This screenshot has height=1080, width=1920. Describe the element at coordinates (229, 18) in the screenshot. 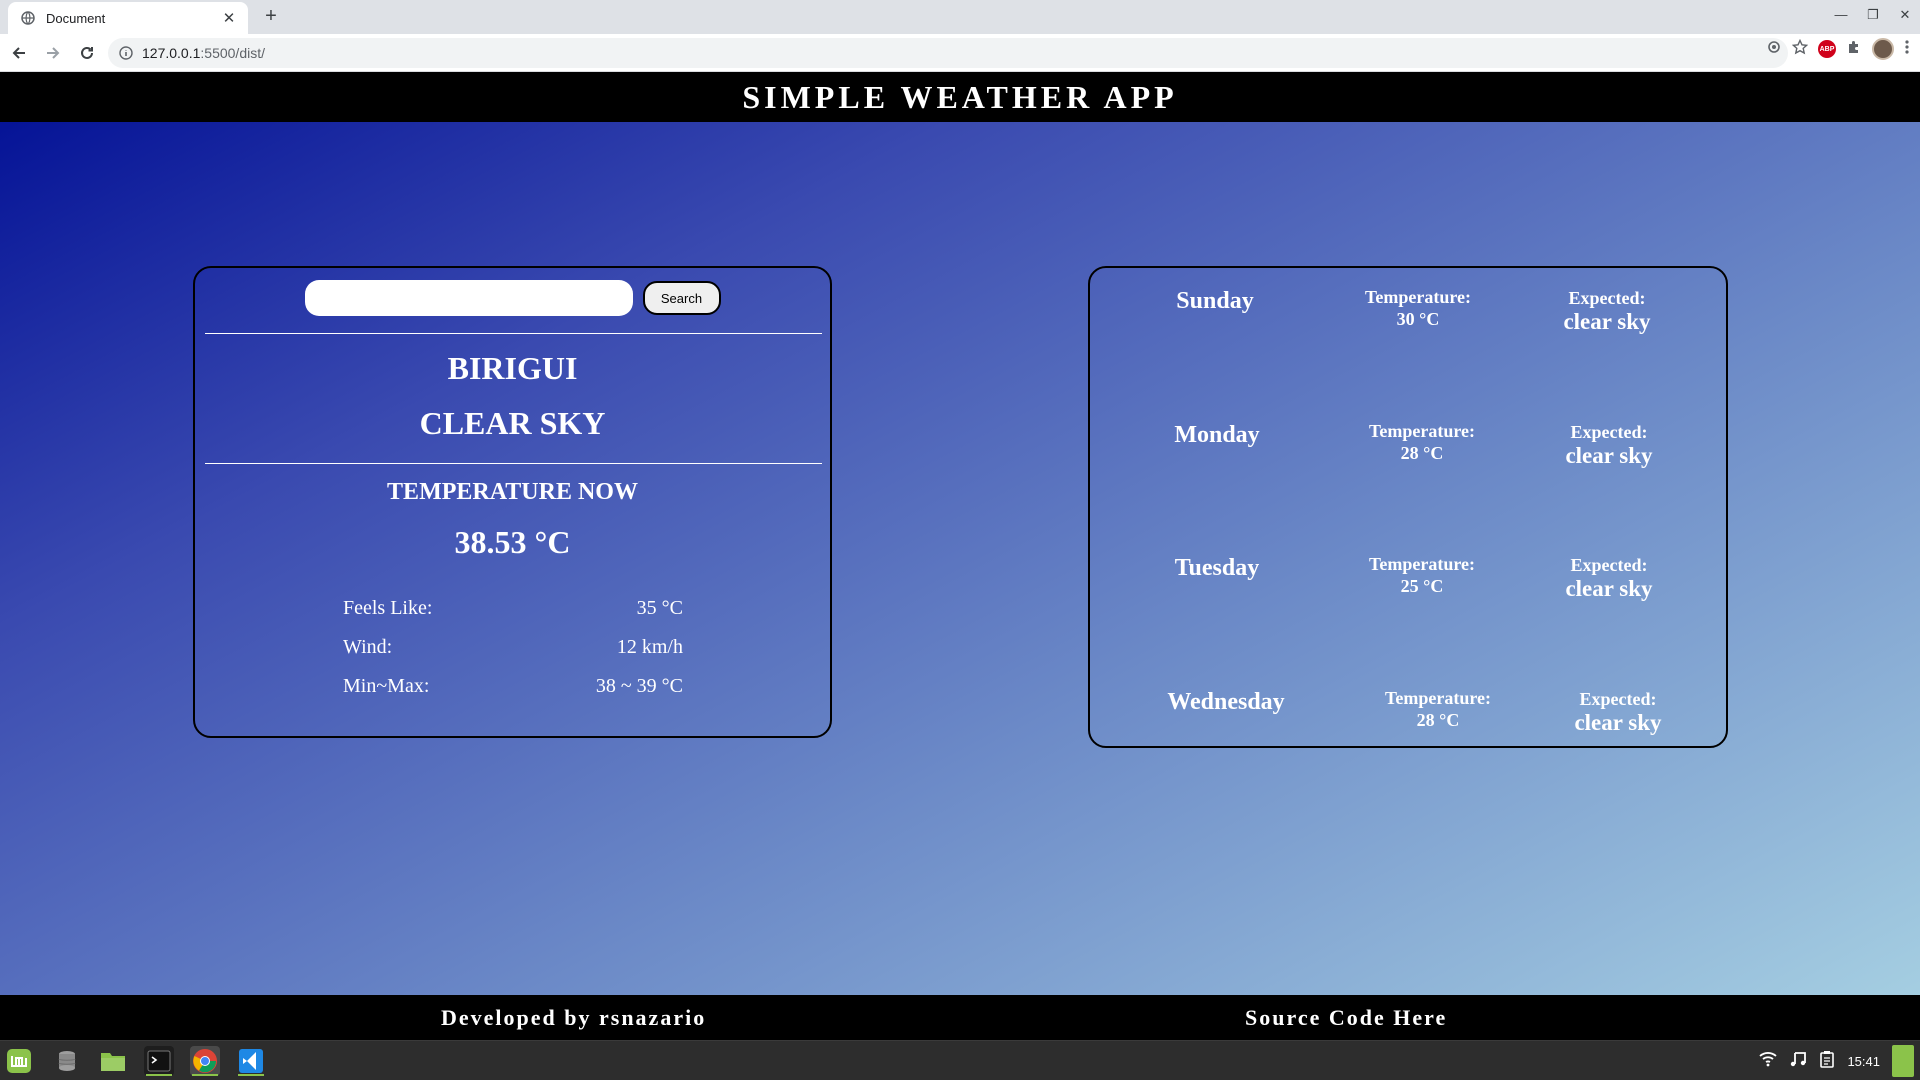

I see `close-icon: ✕` at that location.